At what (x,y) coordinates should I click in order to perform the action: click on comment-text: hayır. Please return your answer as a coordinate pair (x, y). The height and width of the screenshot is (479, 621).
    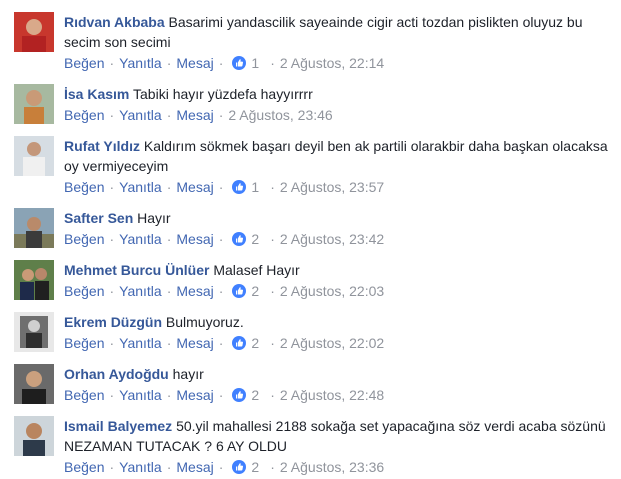
    Looking at the image, I should click on (188, 374).